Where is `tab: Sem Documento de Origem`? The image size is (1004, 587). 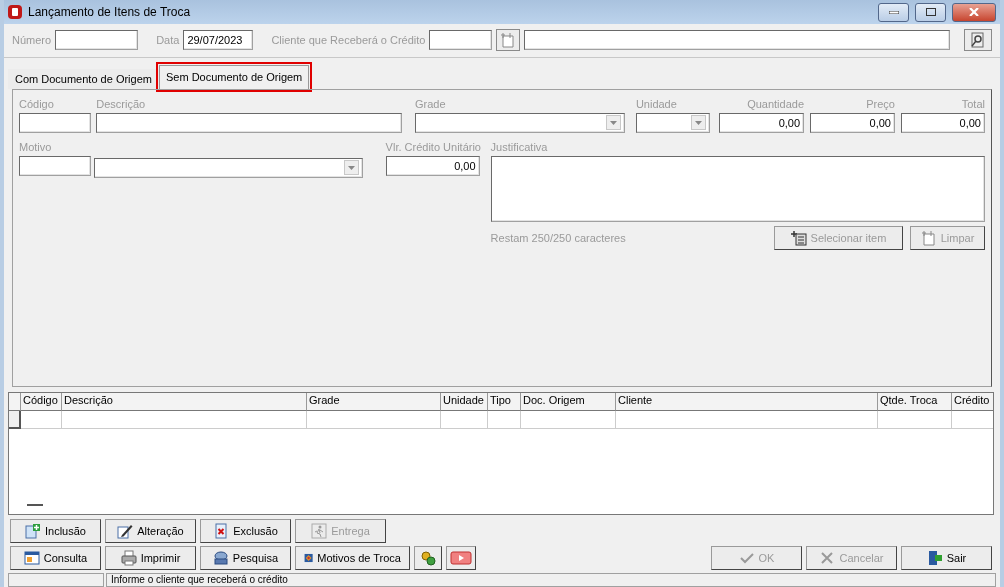 tab: Sem Documento de Origem is located at coordinates (234, 76).